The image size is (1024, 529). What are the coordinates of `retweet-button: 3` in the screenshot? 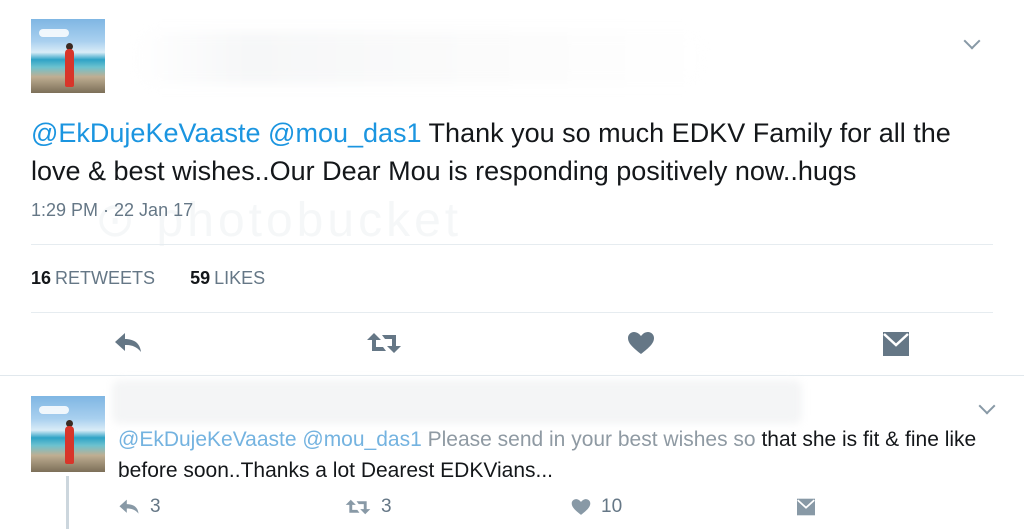 It's located at (368, 507).